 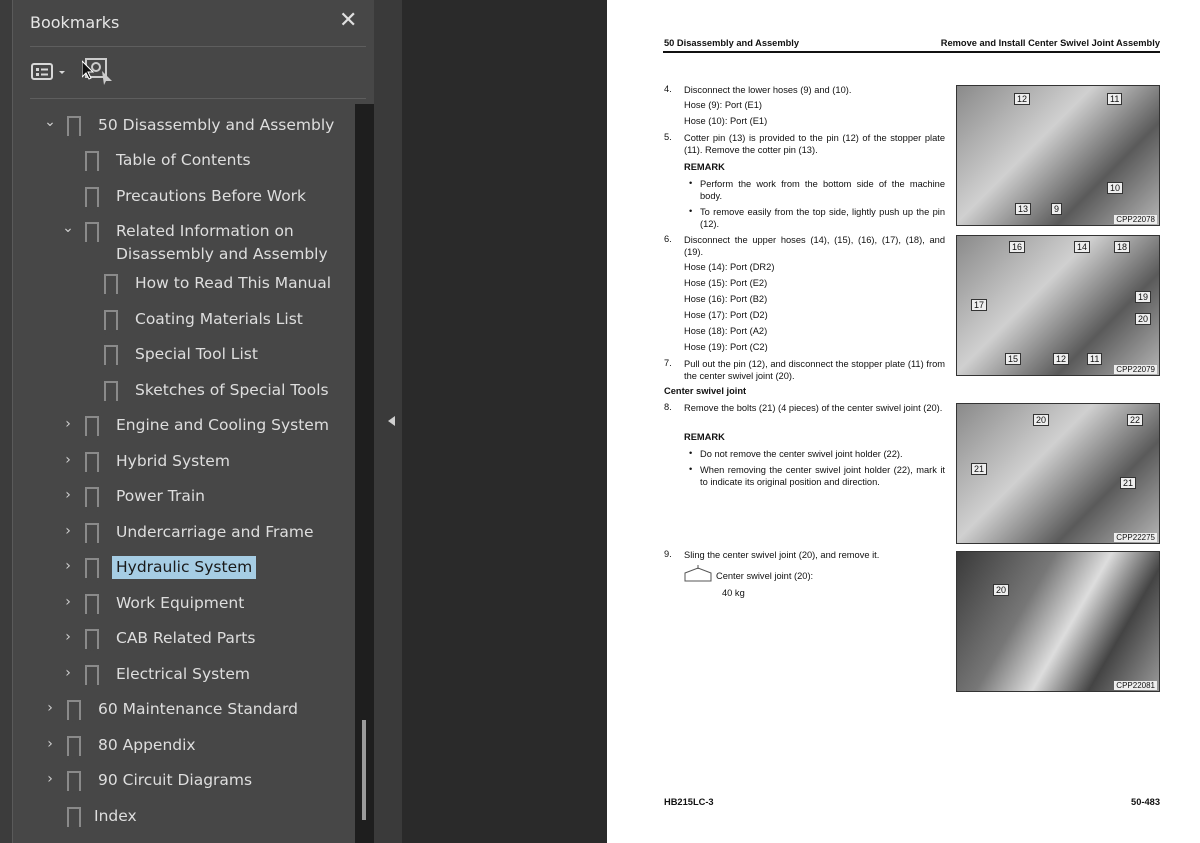 I want to click on bookmark-label: Index, so click(x=115, y=816).